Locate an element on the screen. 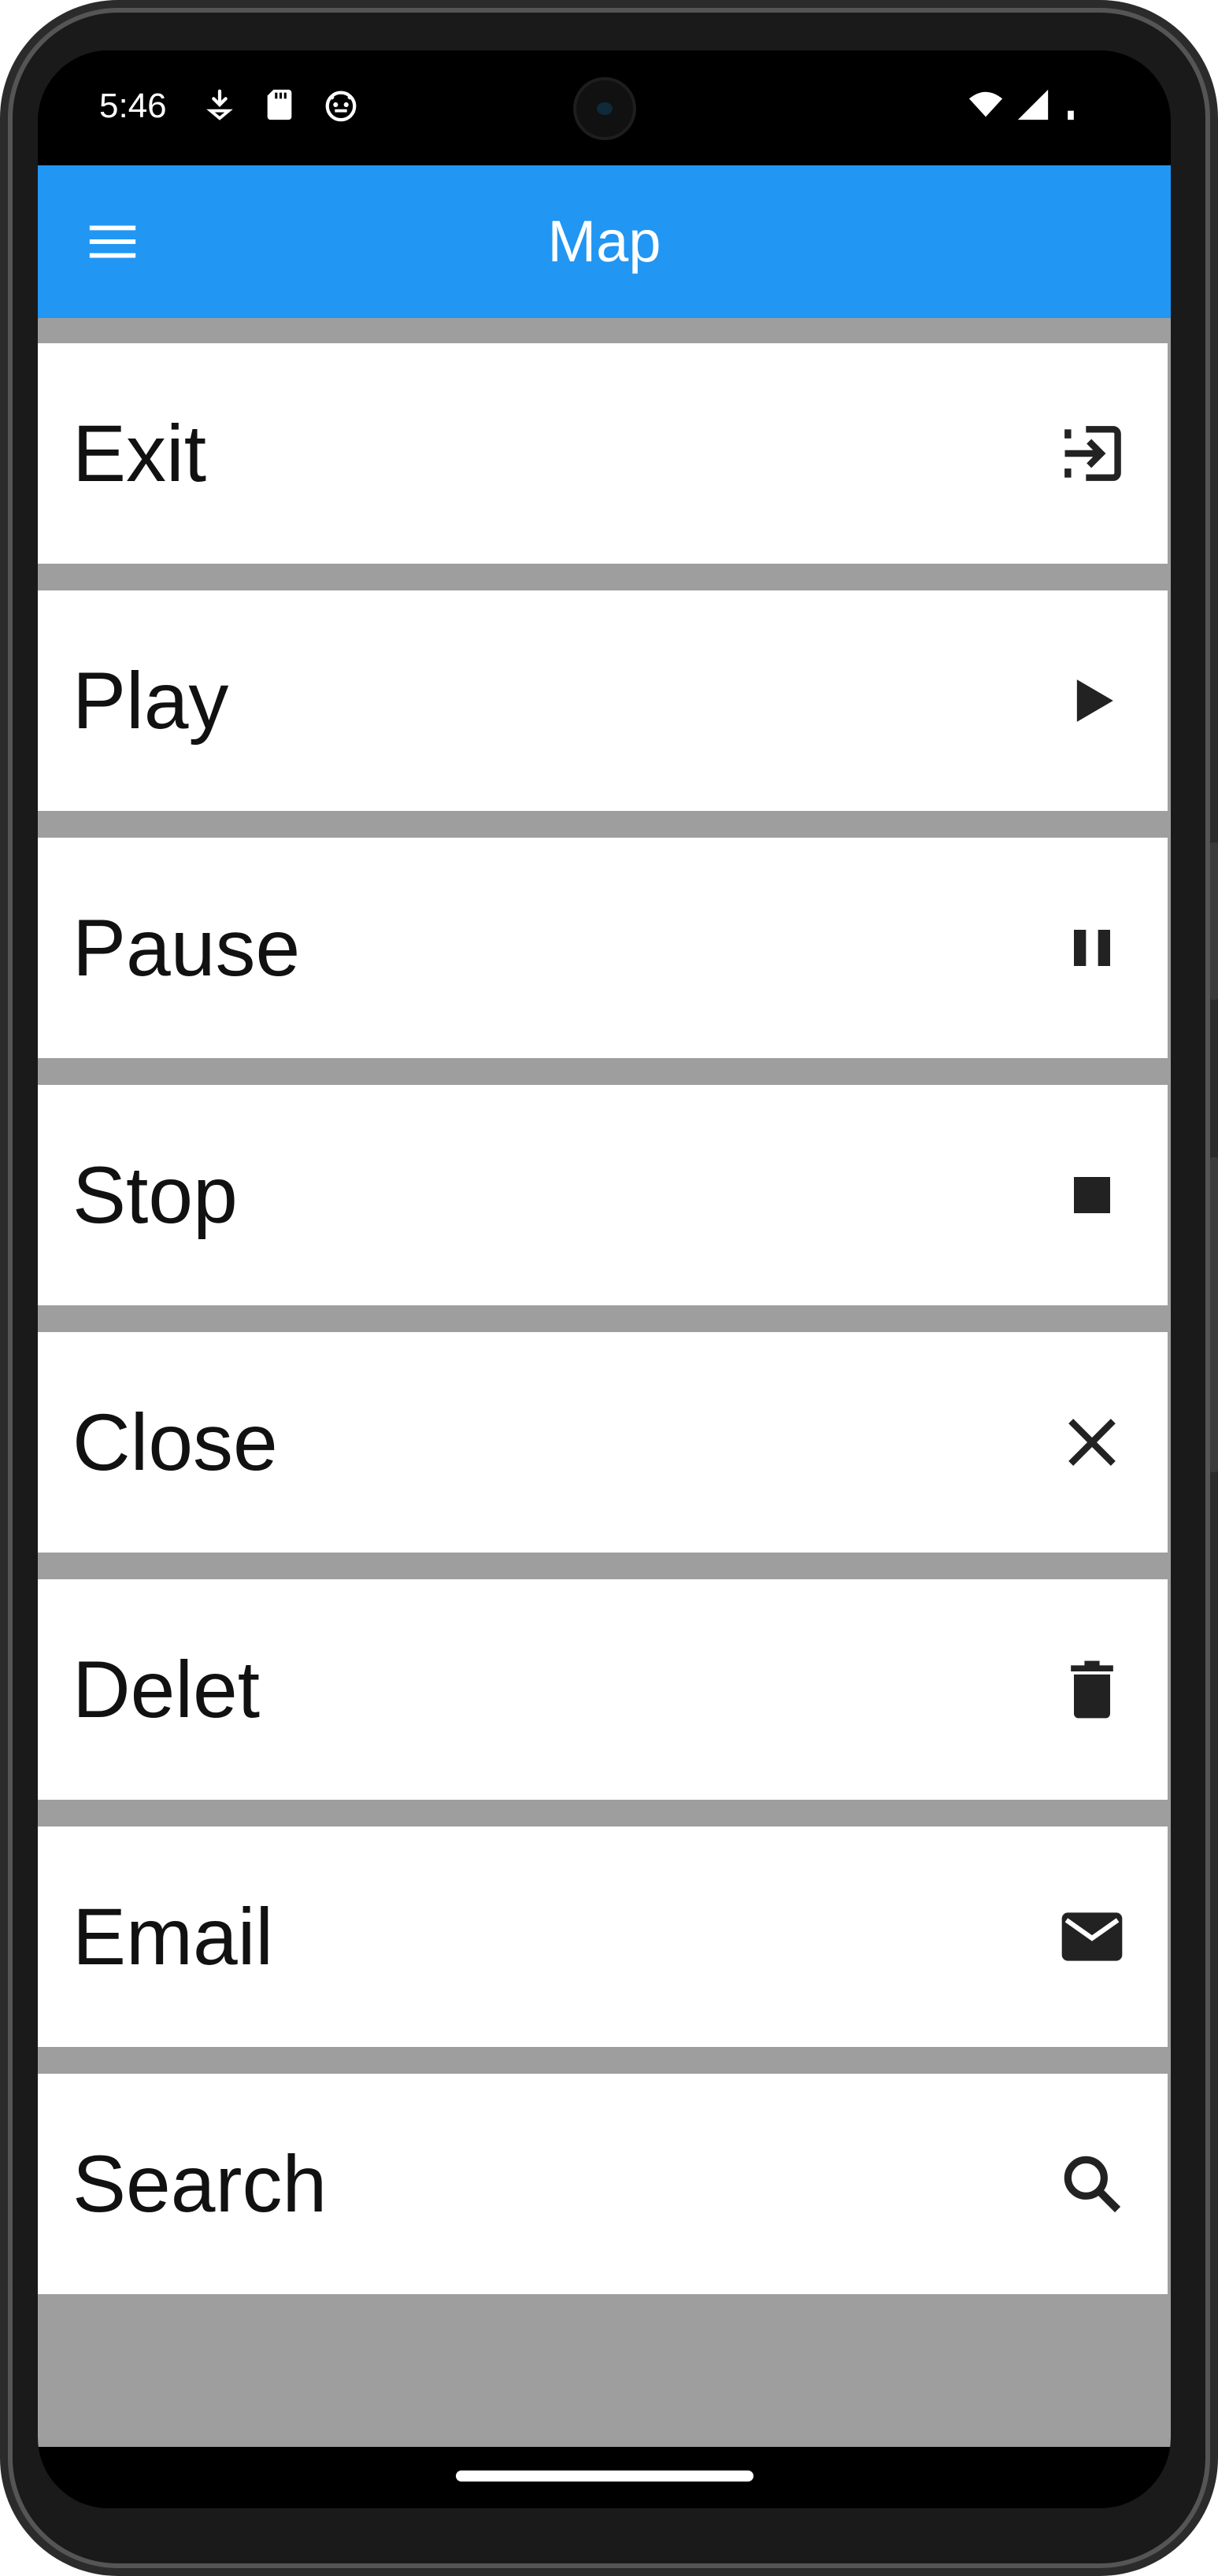 Image resolution: width=1218 pixels, height=2576 pixels. play-icon is located at coordinates (1094, 700).